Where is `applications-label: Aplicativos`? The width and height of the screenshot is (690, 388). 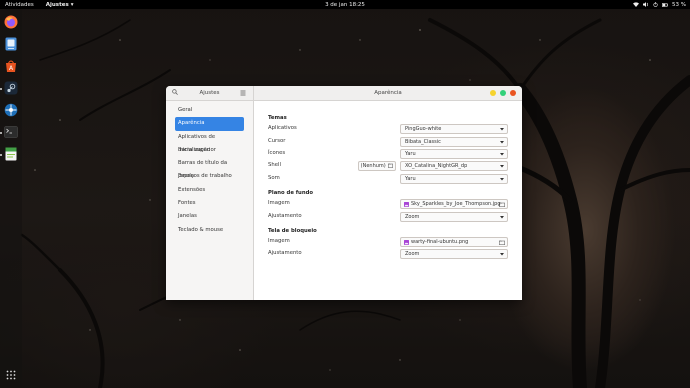
applications-label: Aplicativos is located at coordinates (282, 128).